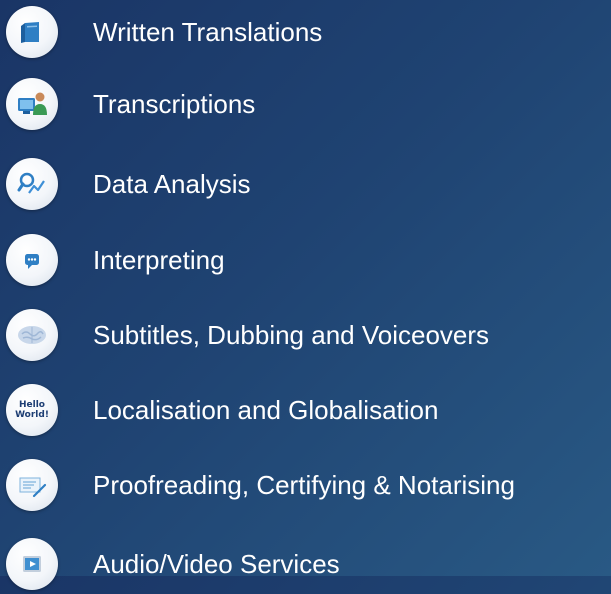 This screenshot has width=611, height=594. What do you see at coordinates (32, 335) in the screenshot?
I see `brain-icon` at bounding box center [32, 335].